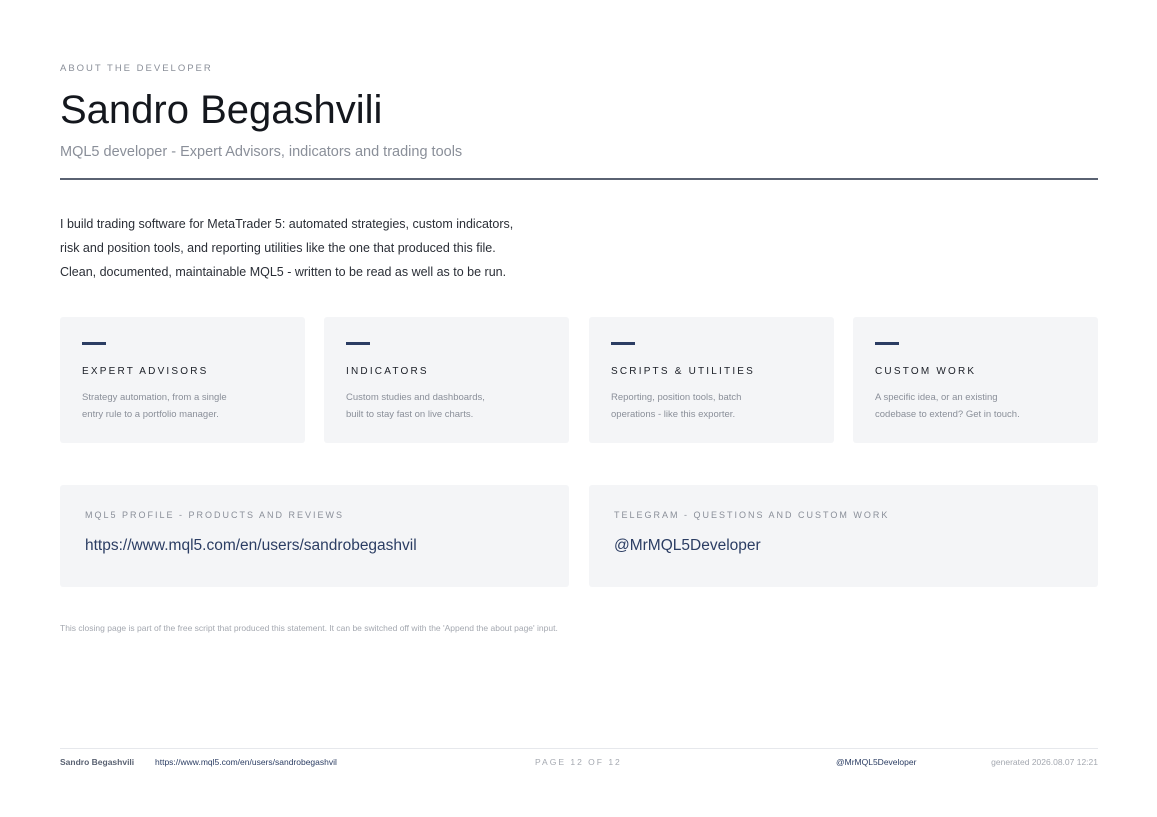 This screenshot has height=817, width=1157. I want to click on card-description-line: codebase to extend? Get in touch., so click(947, 414).